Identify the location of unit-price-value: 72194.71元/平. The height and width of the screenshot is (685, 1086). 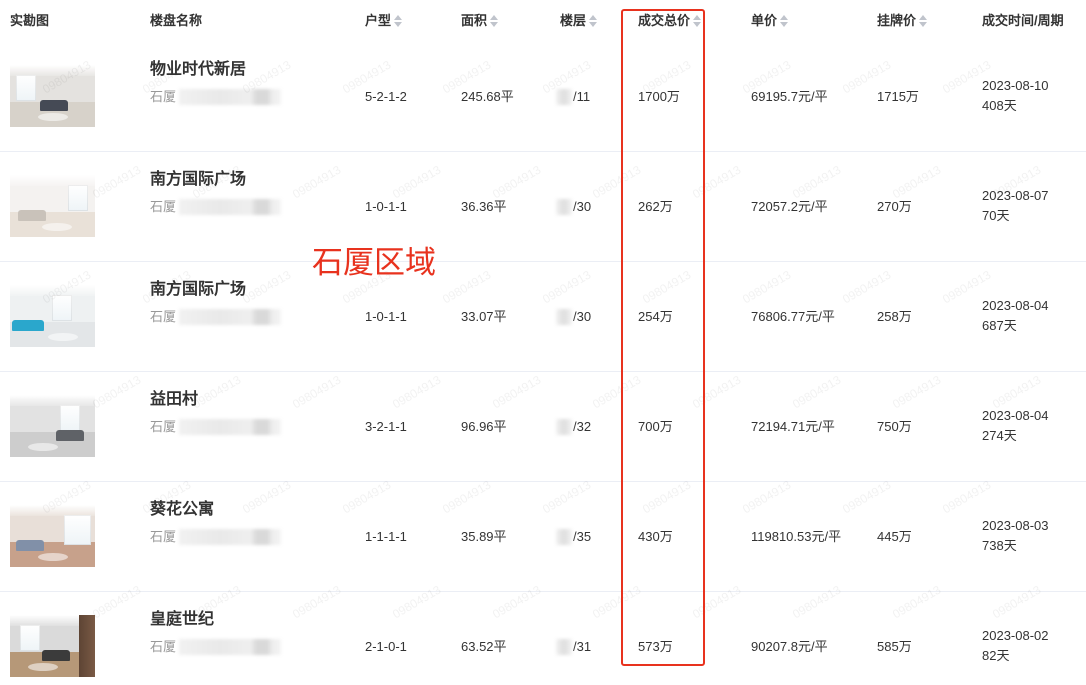
(793, 426).